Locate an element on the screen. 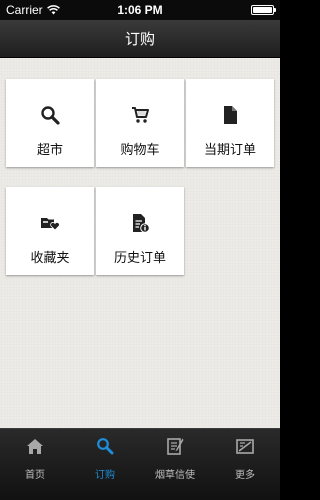 The width and height of the screenshot is (320, 500). tab-bar: 首页 订购 烟草信使 更多 is located at coordinates (140, 464).